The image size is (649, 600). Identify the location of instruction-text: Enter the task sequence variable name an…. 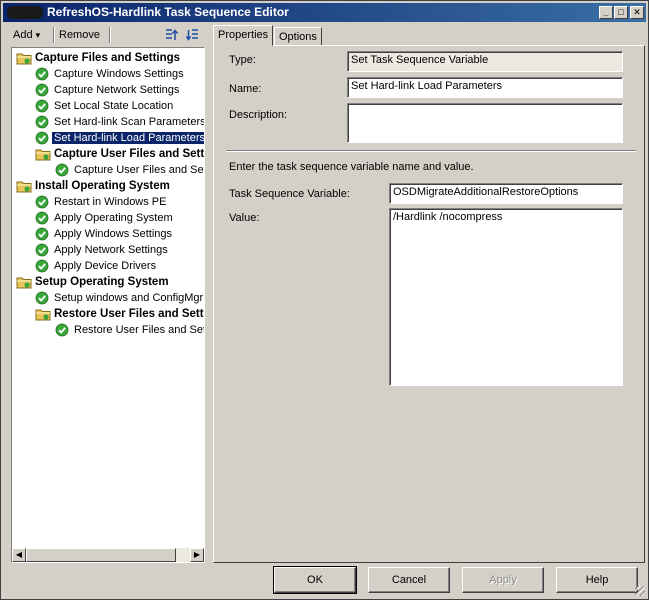
(351, 167).